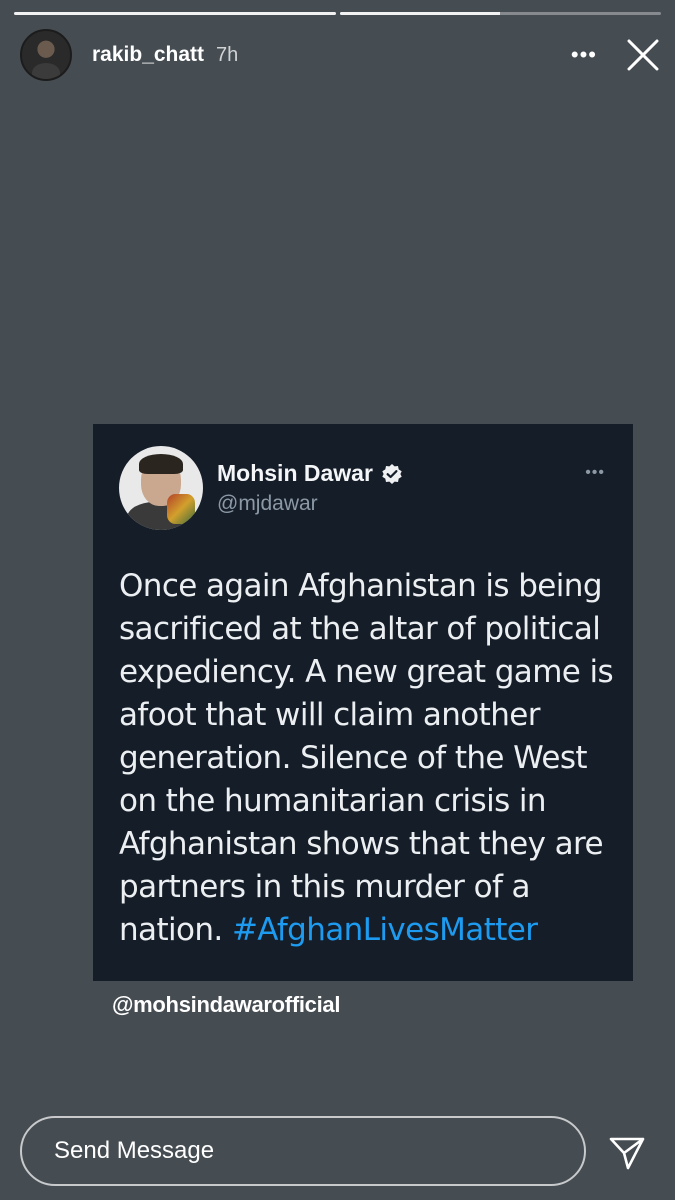  What do you see at coordinates (267, 503) in the screenshot?
I see `tweet-handle: @mjdawar` at bounding box center [267, 503].